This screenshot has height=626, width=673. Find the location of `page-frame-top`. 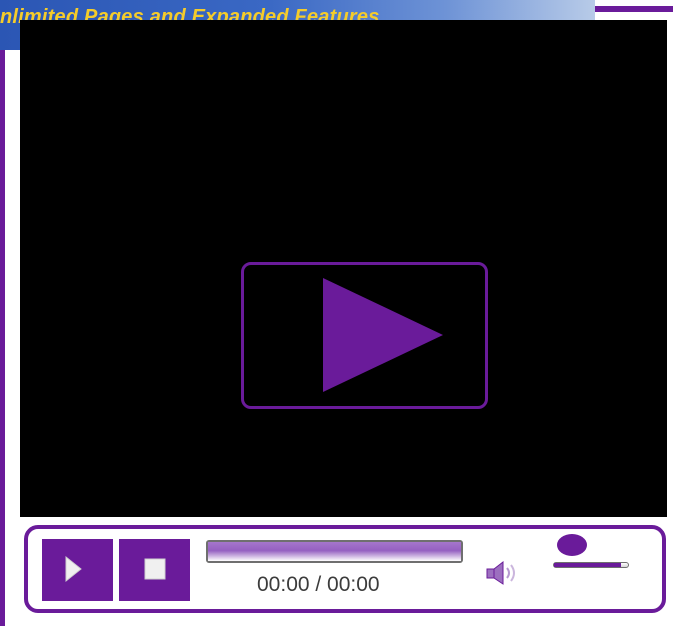

page-frame-top is located at coordinates (634, 9).